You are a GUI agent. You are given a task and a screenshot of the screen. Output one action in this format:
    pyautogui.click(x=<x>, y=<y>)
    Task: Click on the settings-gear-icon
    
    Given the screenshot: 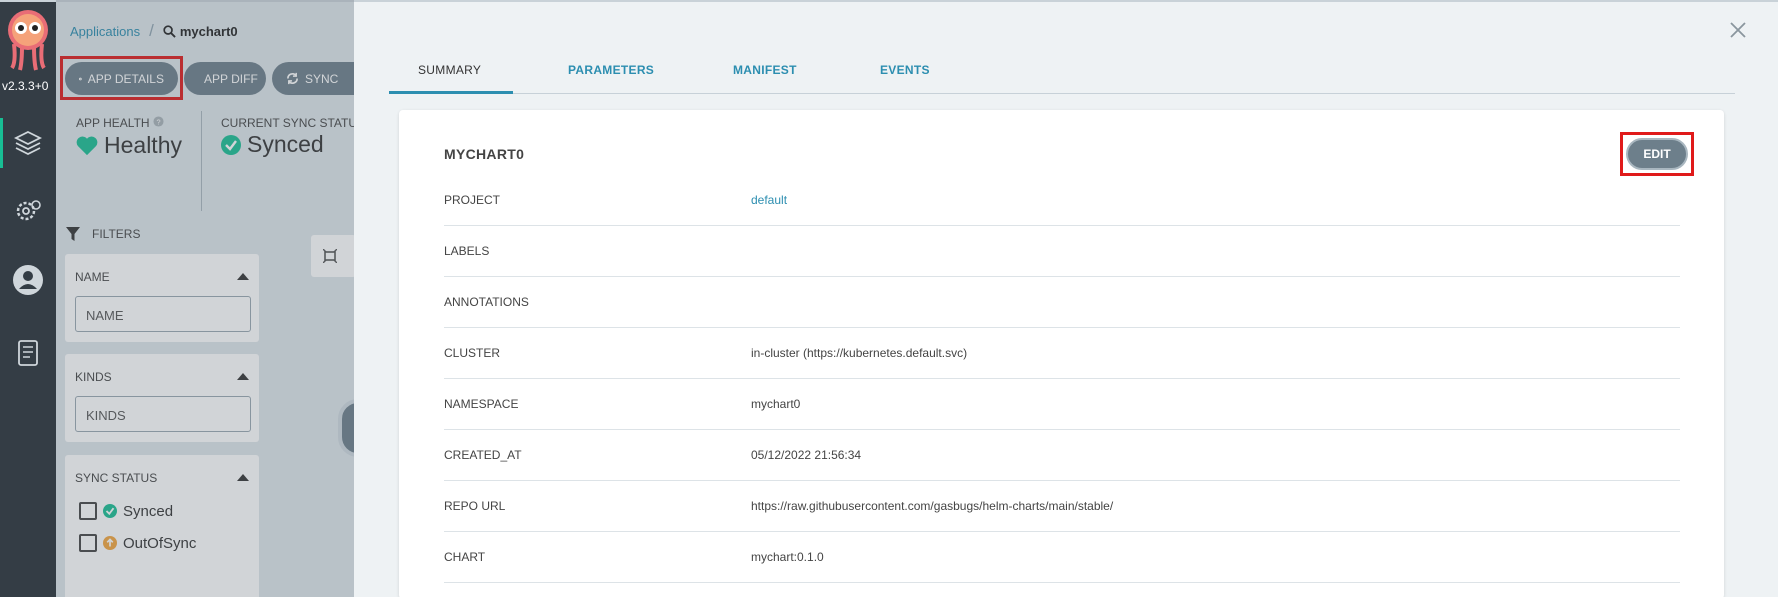 What is the action you would take?
    pyautogui.click(x=28, y=211)
    